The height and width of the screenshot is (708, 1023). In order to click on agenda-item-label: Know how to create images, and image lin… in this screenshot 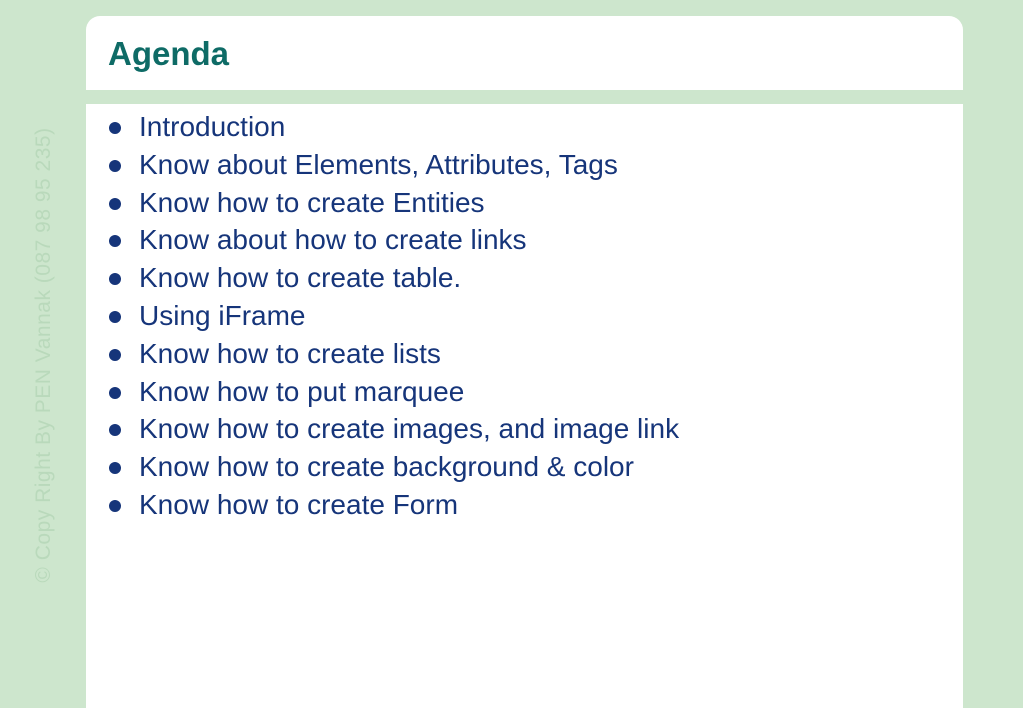, I will do `click(409, 429)`.